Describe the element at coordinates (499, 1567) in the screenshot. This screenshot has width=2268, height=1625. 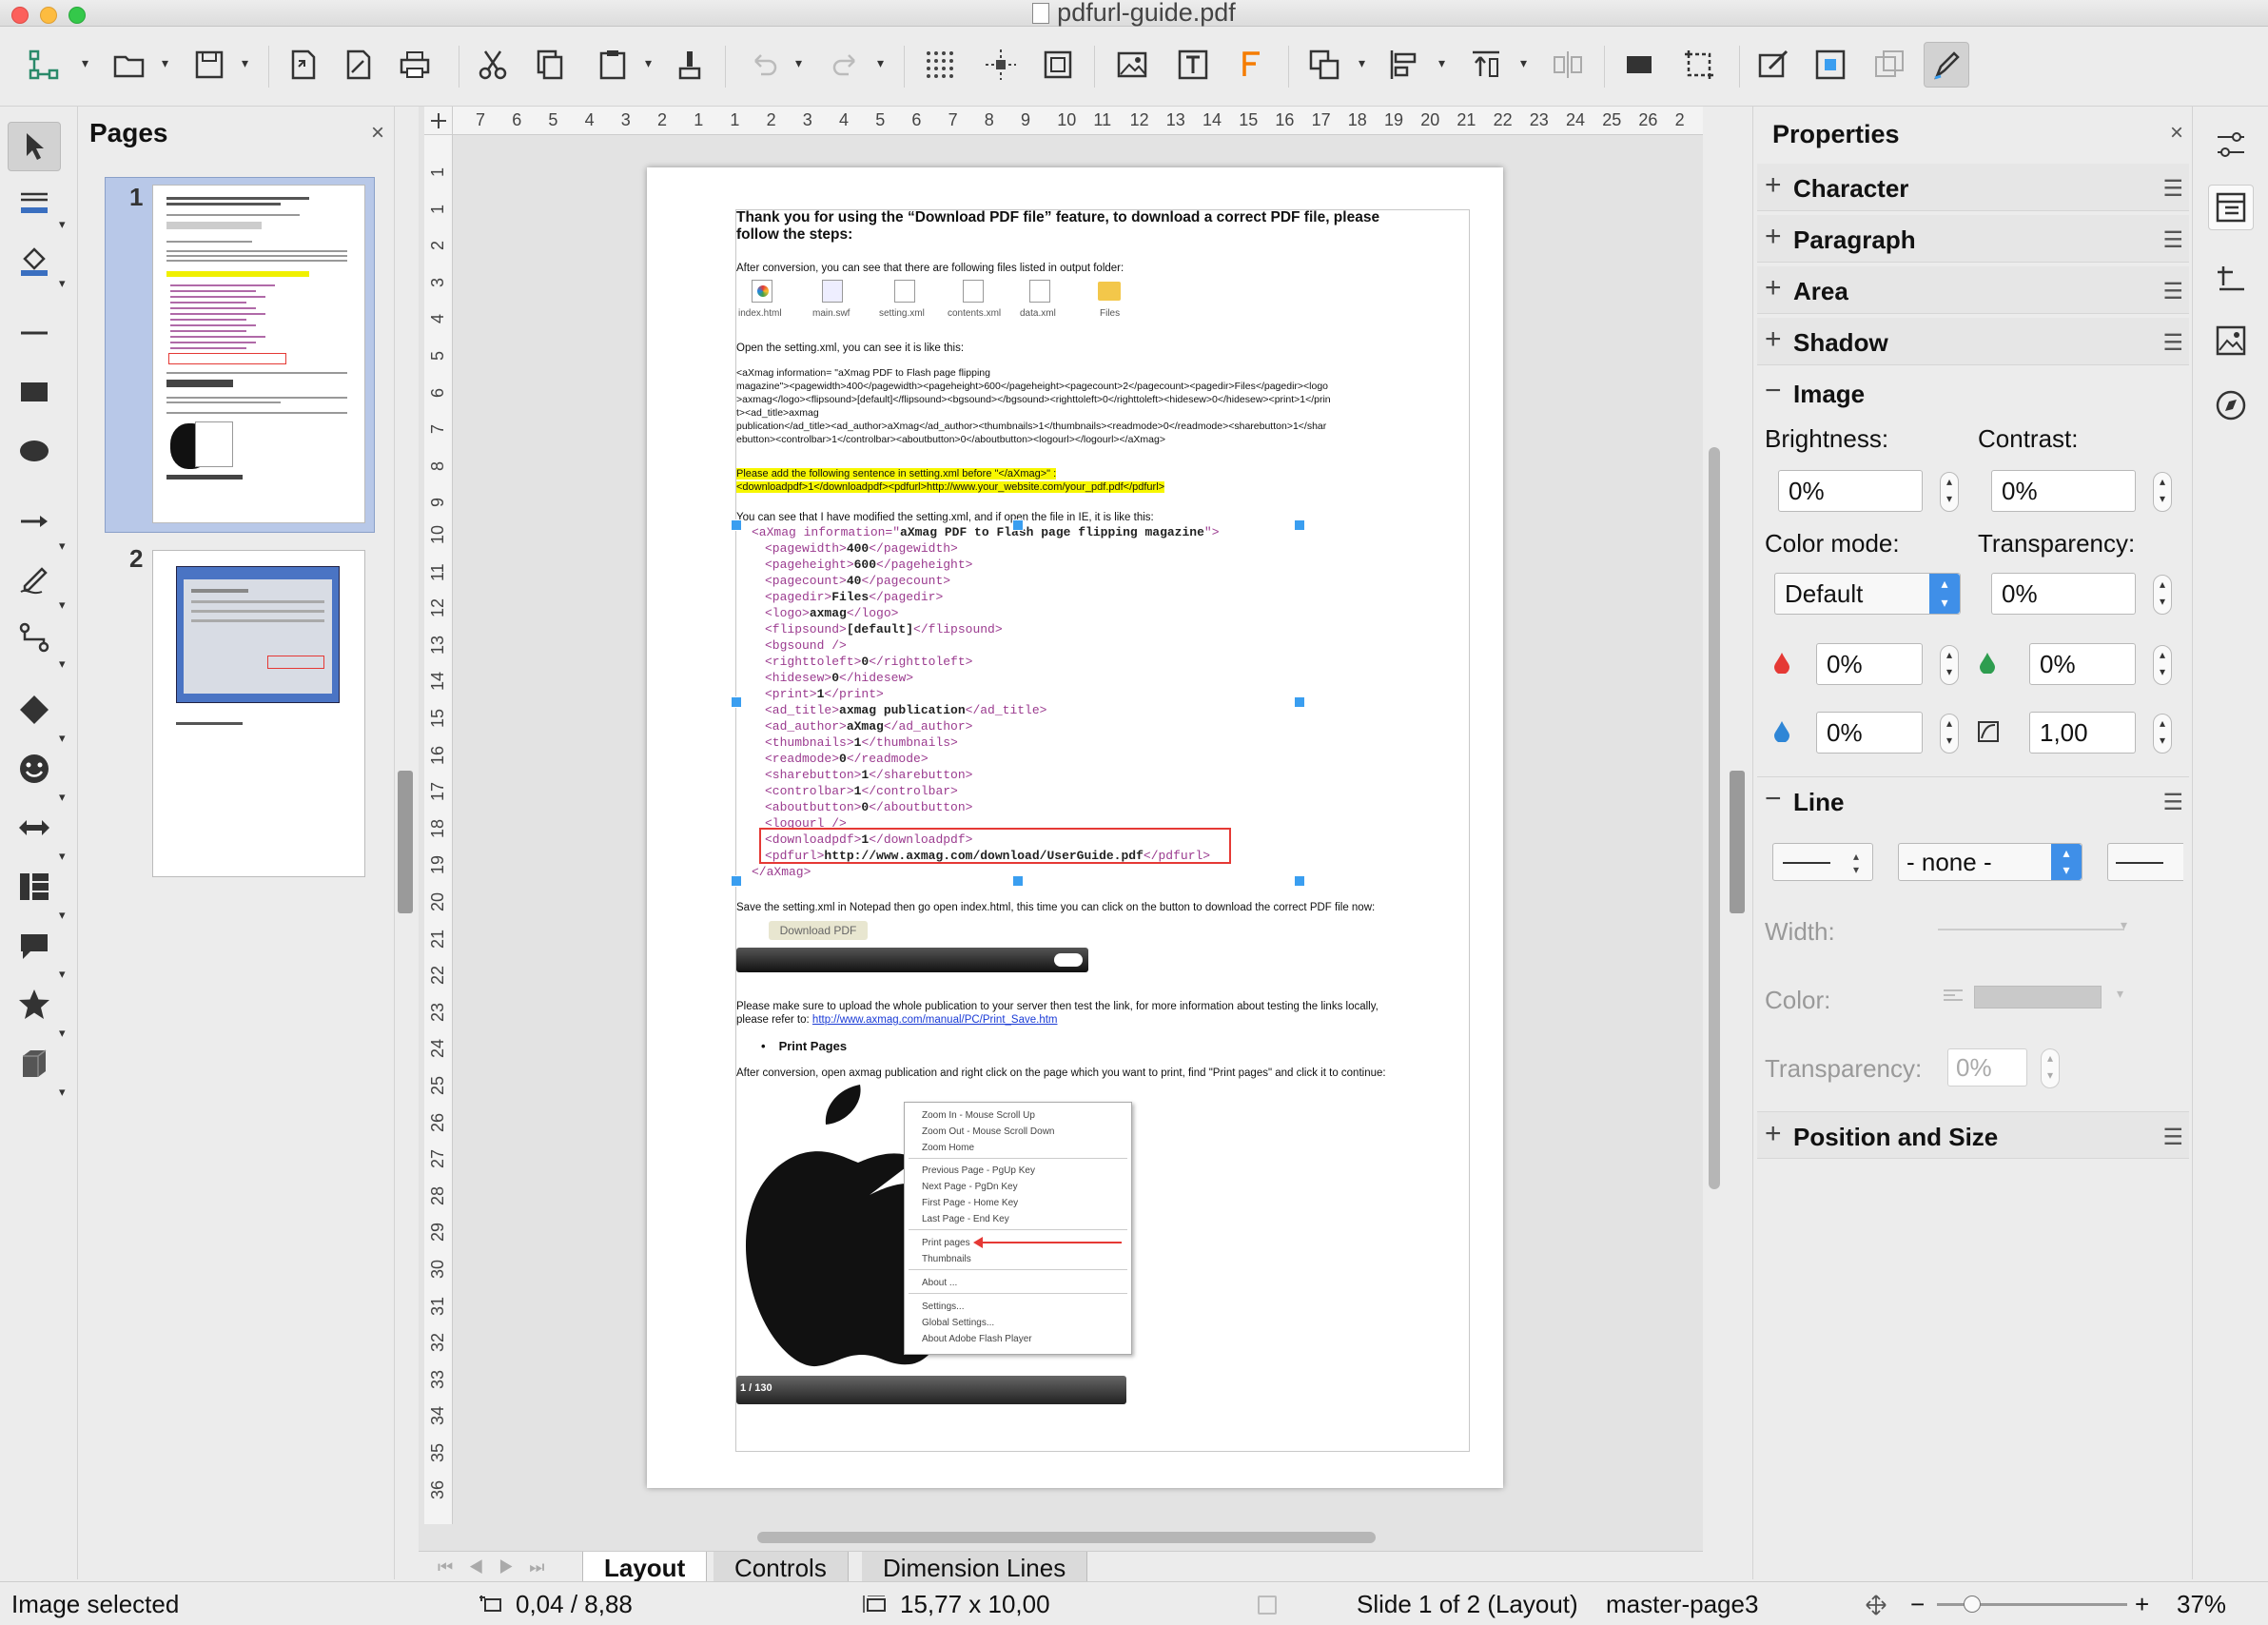
I see `tab-navigation-arrows: ⏮◀▶⏭` at that location.